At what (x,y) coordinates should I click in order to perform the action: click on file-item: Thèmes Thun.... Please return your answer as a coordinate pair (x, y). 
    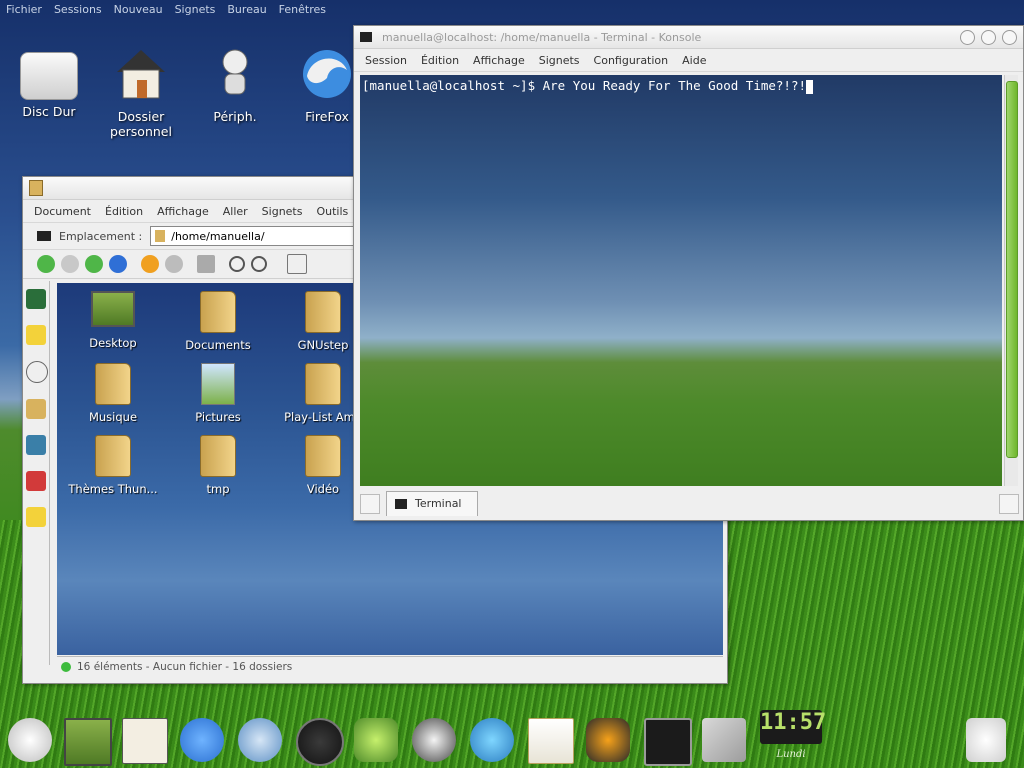
    Looking at the image, I should click on (113, 465).